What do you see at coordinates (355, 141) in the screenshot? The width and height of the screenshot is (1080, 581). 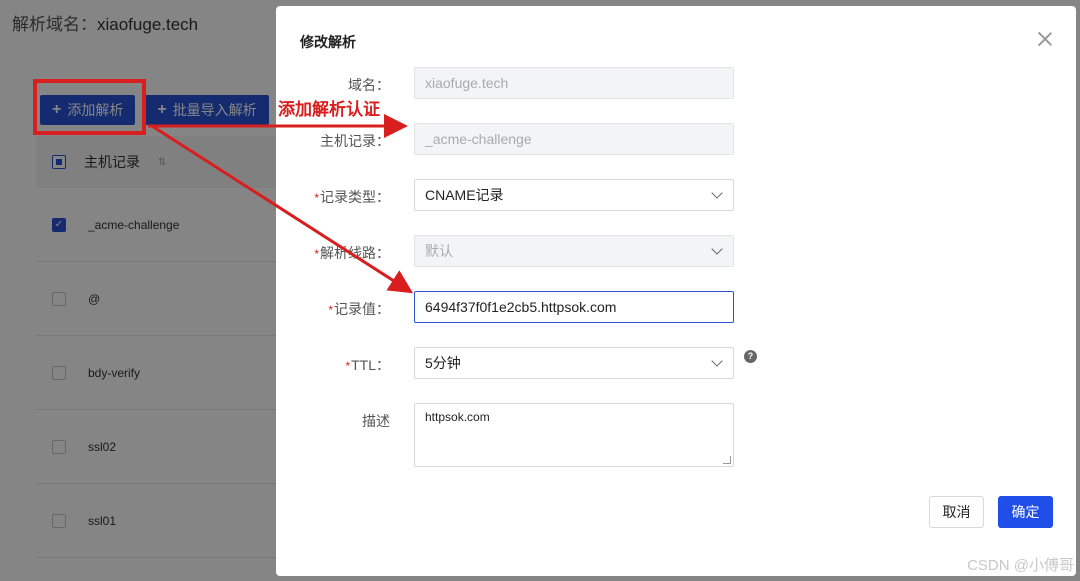 I see `host-label: 主机记录：` at bounding box center [355, 141].